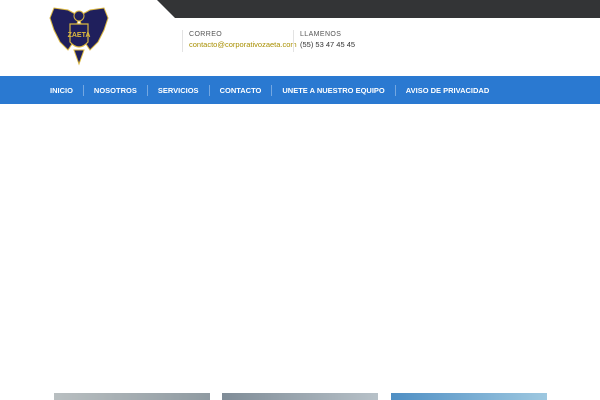 This screenshot has width=600, height=400. I want to click on nav-item-unete: UNETE A NUESTRO EQUIPO, so click(332, 90).